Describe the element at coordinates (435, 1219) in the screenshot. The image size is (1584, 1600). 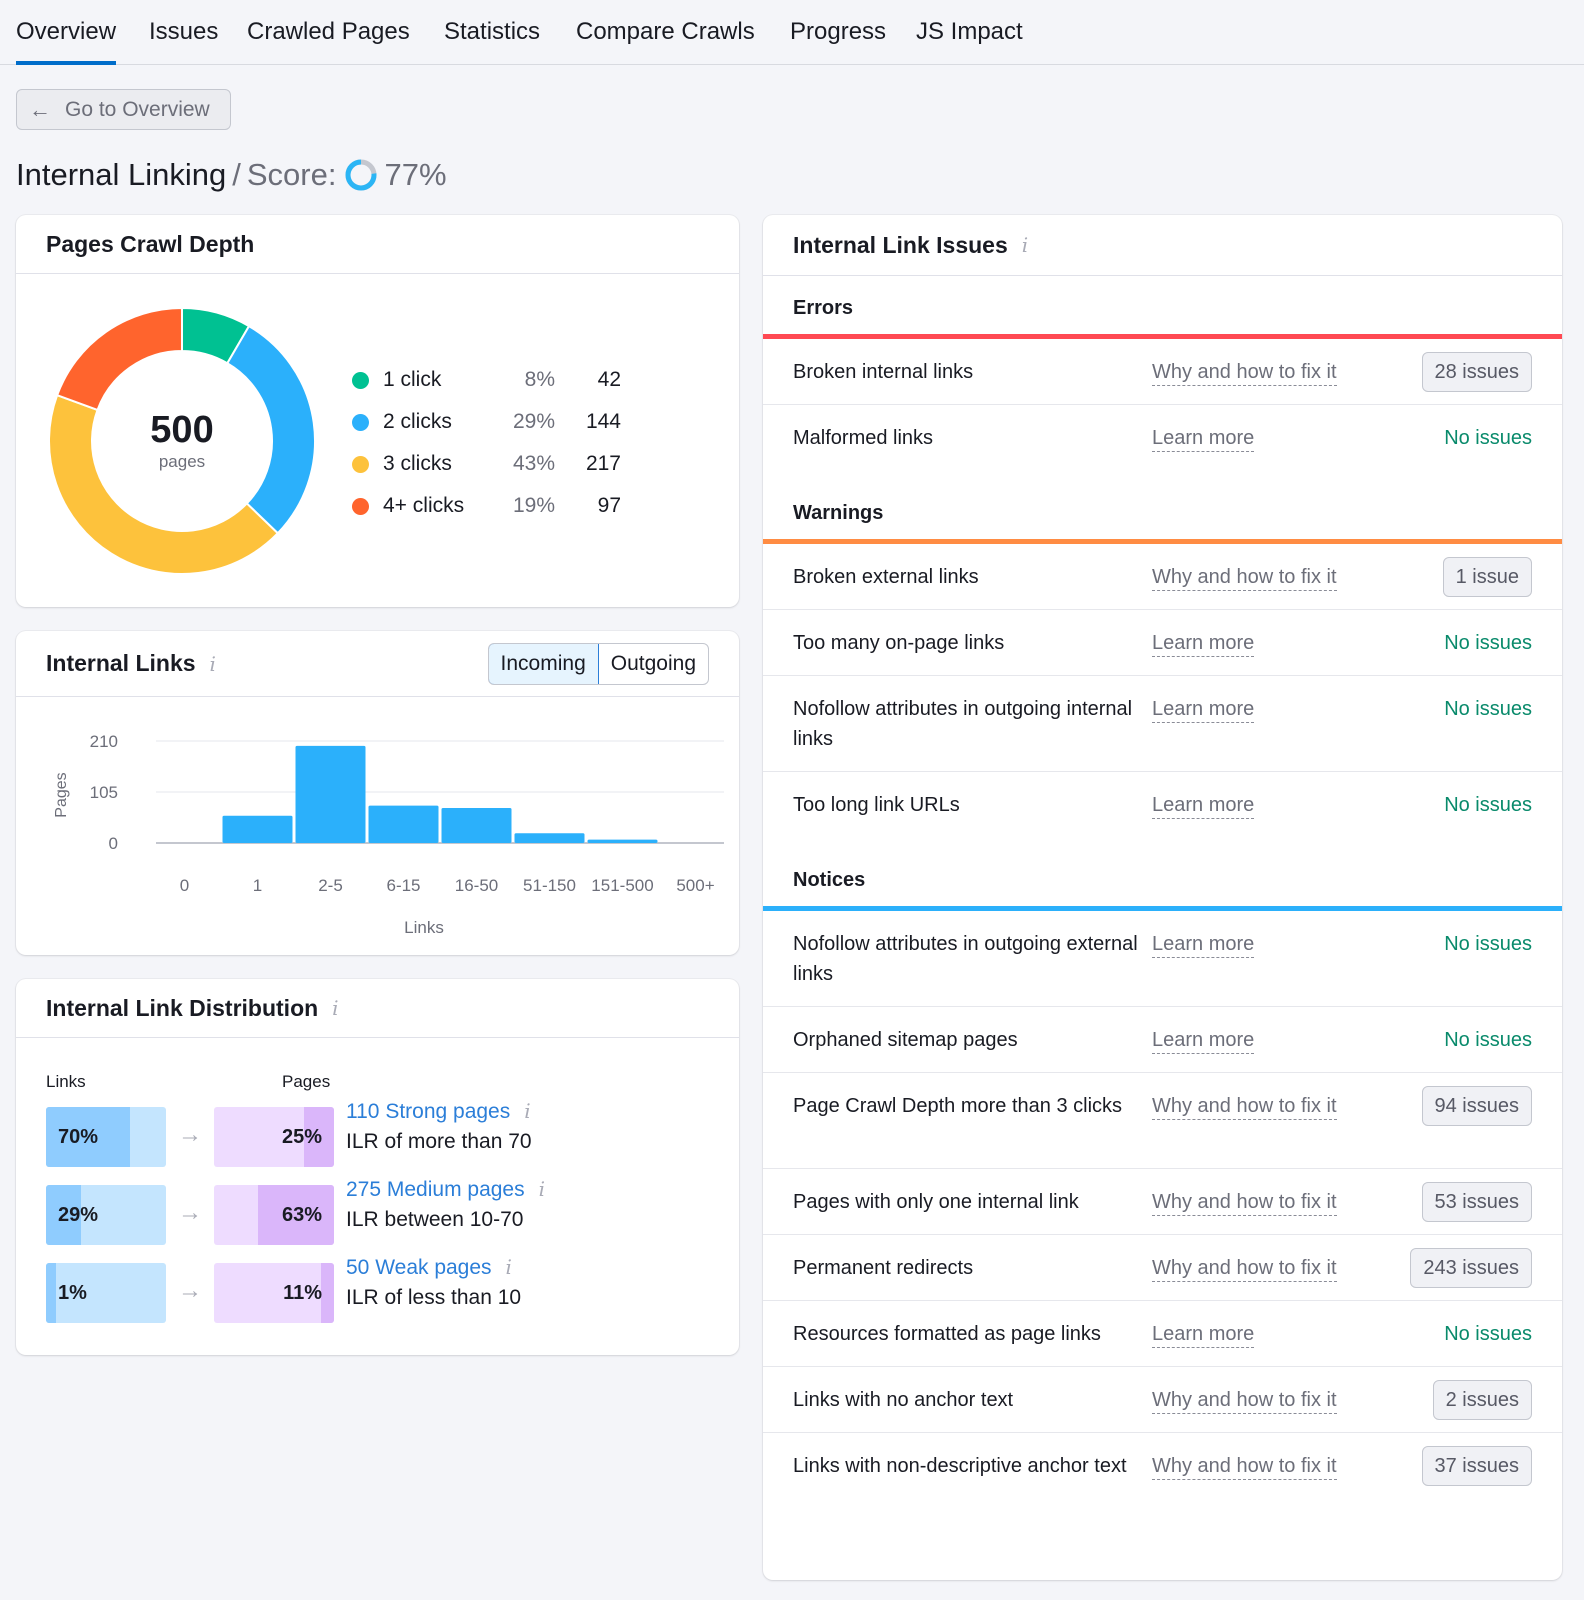
I see `ilr-description: ILR between 10-70` at that location.